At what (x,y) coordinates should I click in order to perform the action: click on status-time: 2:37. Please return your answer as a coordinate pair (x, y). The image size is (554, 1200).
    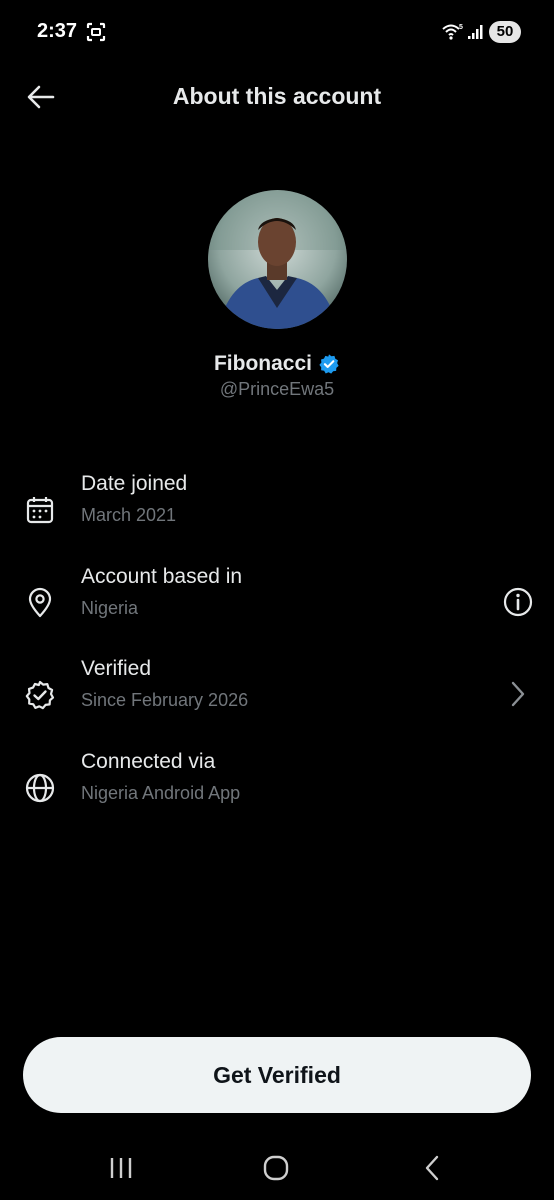
    Looking at the image, I should click on (57, 31).